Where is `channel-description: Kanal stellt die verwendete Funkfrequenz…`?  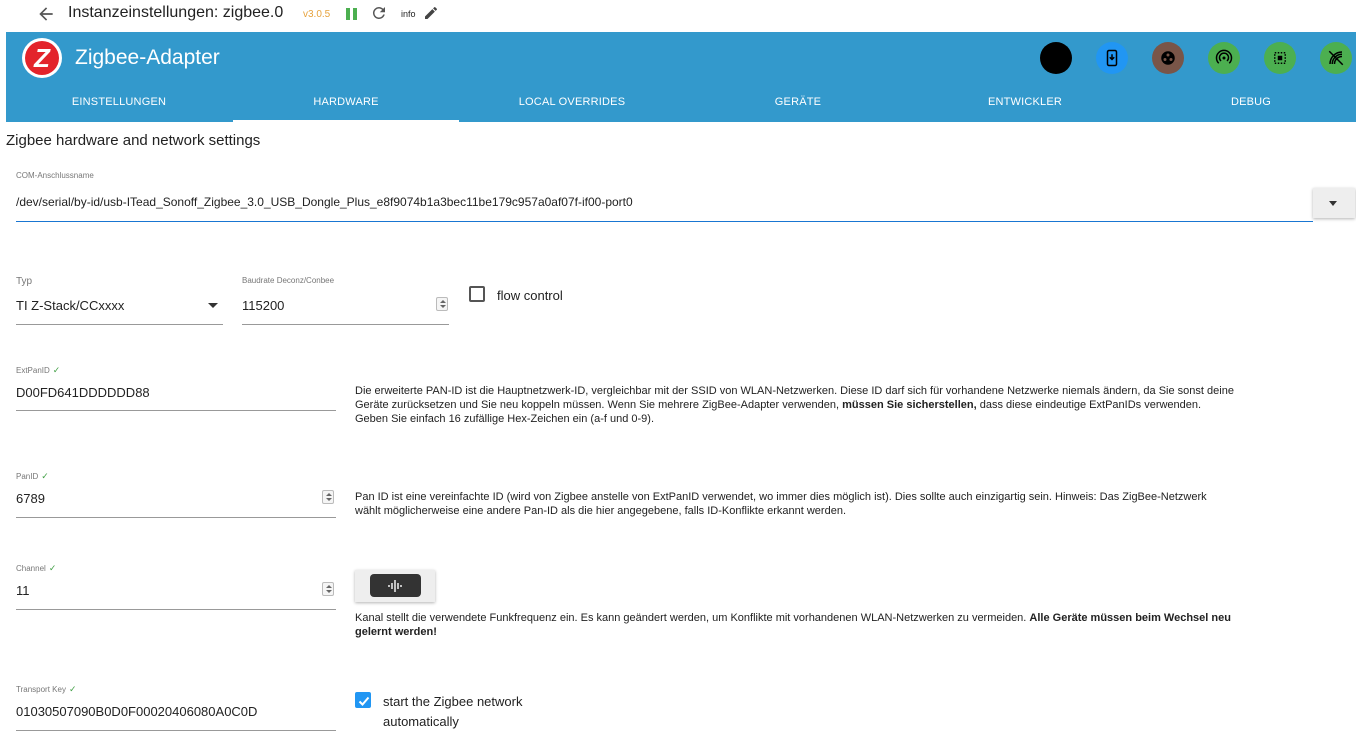 channel-description: Kanal stellt die verwendete Funkfrequenz… is located at coordinates (795, 625).